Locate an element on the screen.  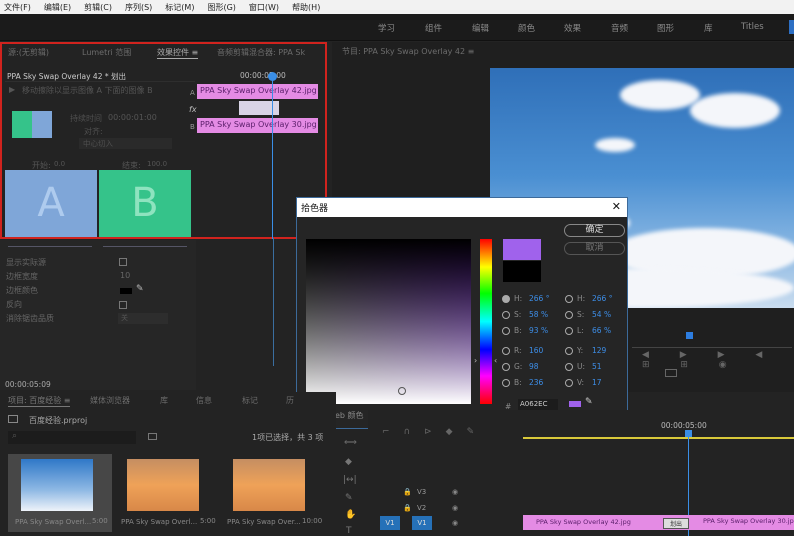
transition-marker: 划出 is located at coordinates (676, 523).